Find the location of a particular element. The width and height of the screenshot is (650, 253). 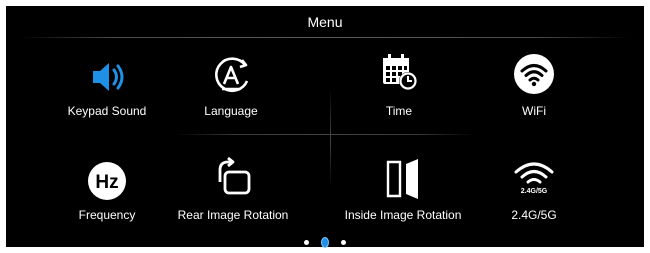

menu-item-inside-image-rotation: Inside Image Rotation is located at coordinates (403, 196).